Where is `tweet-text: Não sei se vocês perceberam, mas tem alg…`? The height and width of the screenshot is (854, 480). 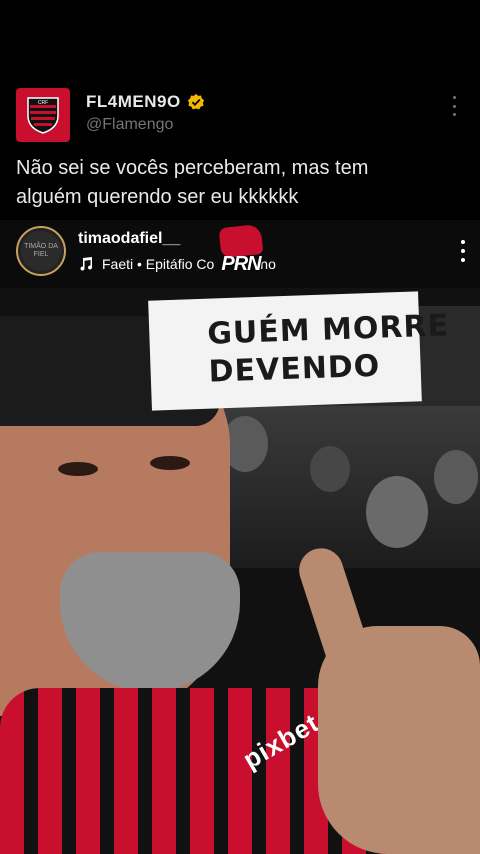 tweet-text: Não sei se vocês perceberam, mas tem alg… is located at coordinates (192, 182).